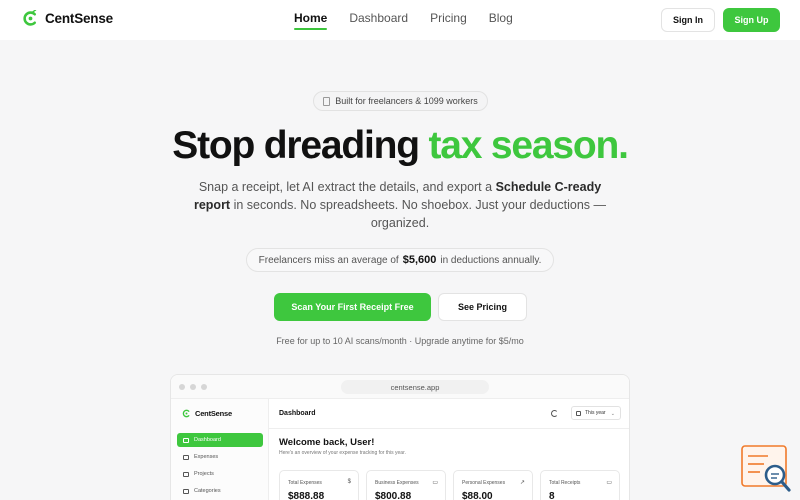 The height and width of the screenshot is (500, 800). Describe the element at coordinates (311, 20) in the screenshot. I see `nav-link-home: Home` at that location.